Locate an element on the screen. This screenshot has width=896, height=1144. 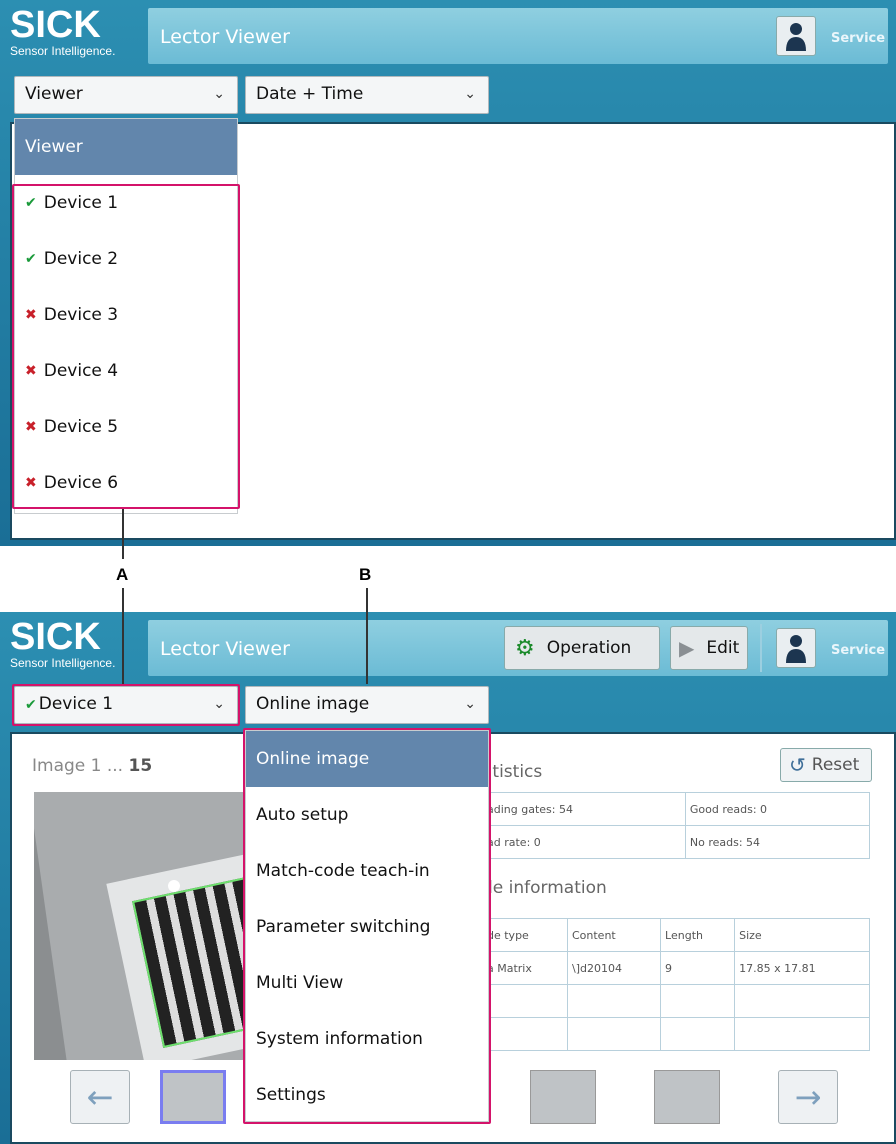
stat-read-rate: ad rate: 0 is located at coordinates (584, 842).